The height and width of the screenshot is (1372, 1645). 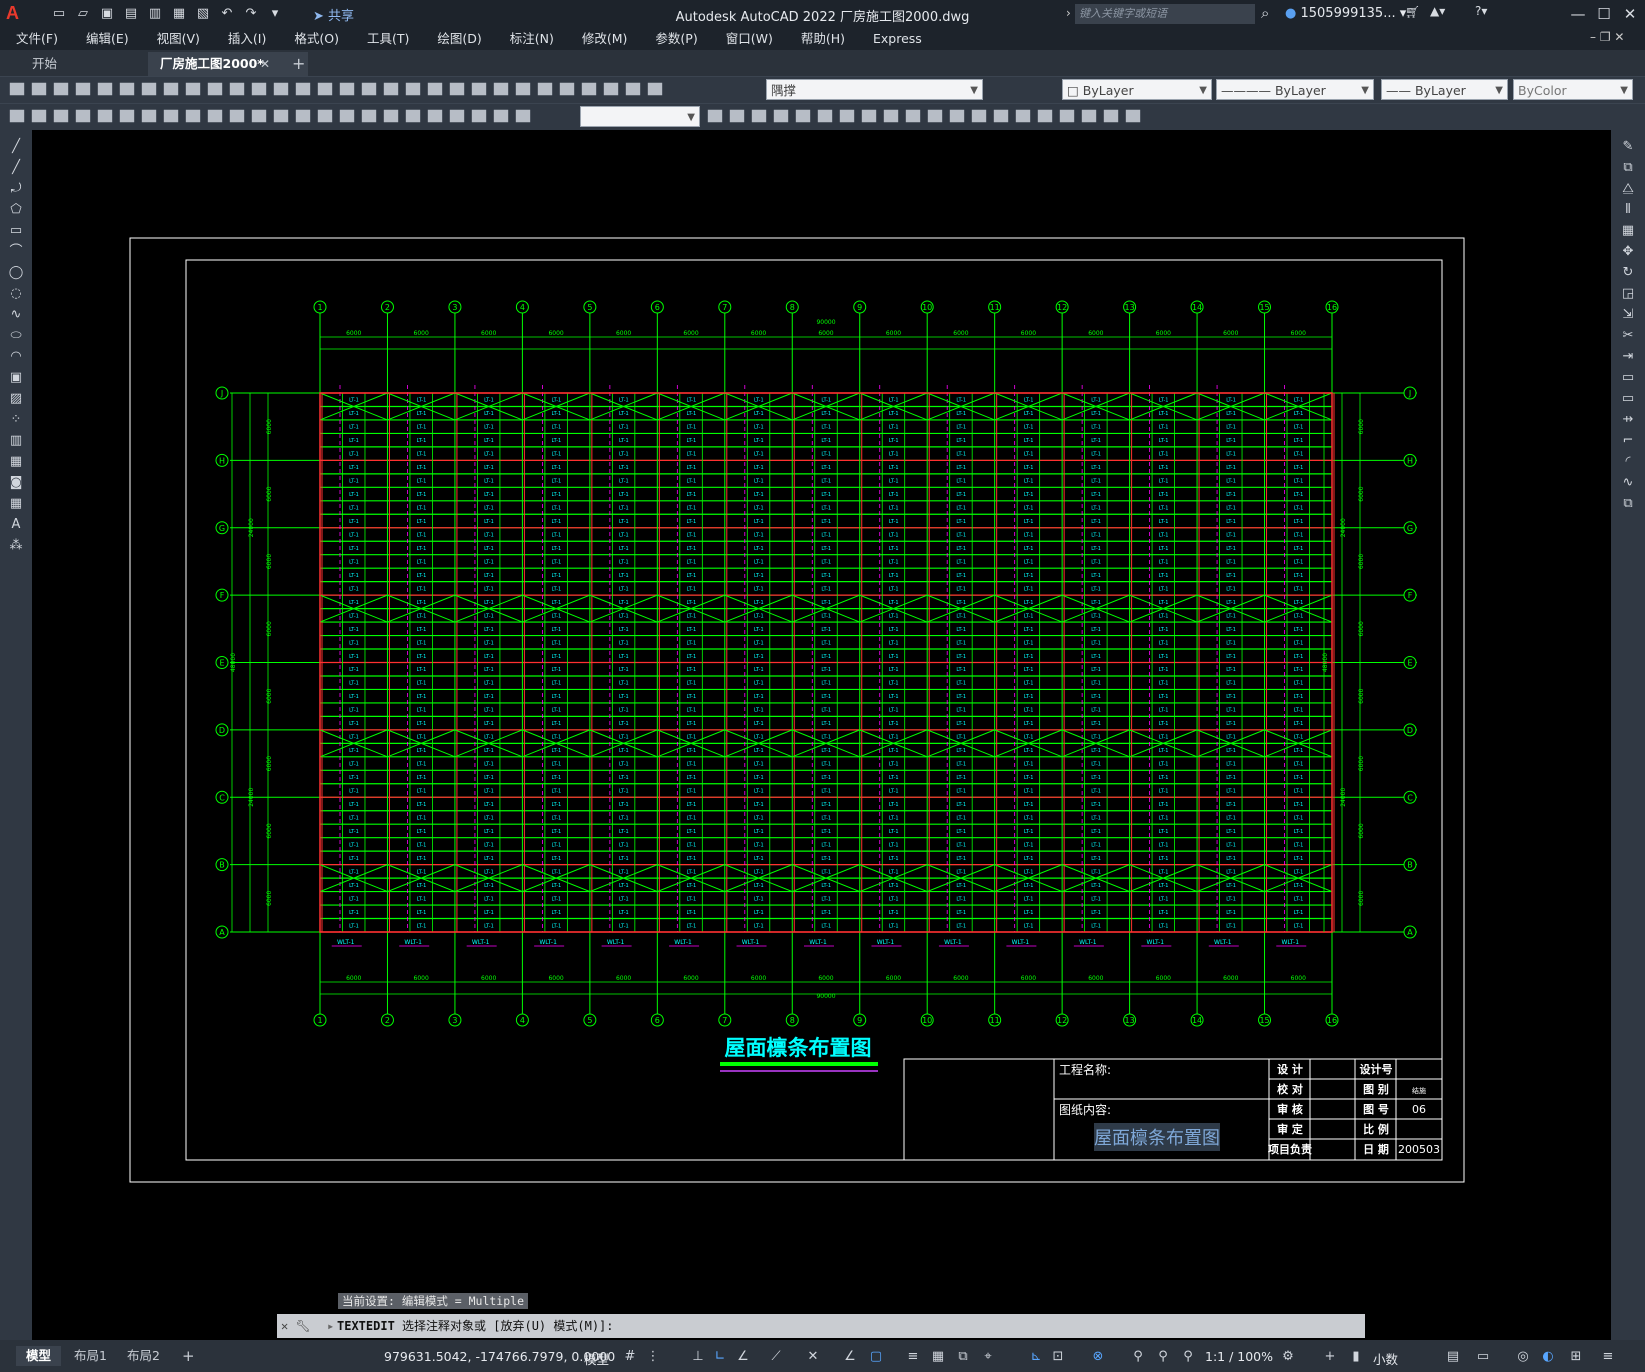 What do you see at coordinates (1036, 1357) in the screenshot?
I see `dynamic-ucs-icon: ⊾` at bounding box center [1036, 1357].